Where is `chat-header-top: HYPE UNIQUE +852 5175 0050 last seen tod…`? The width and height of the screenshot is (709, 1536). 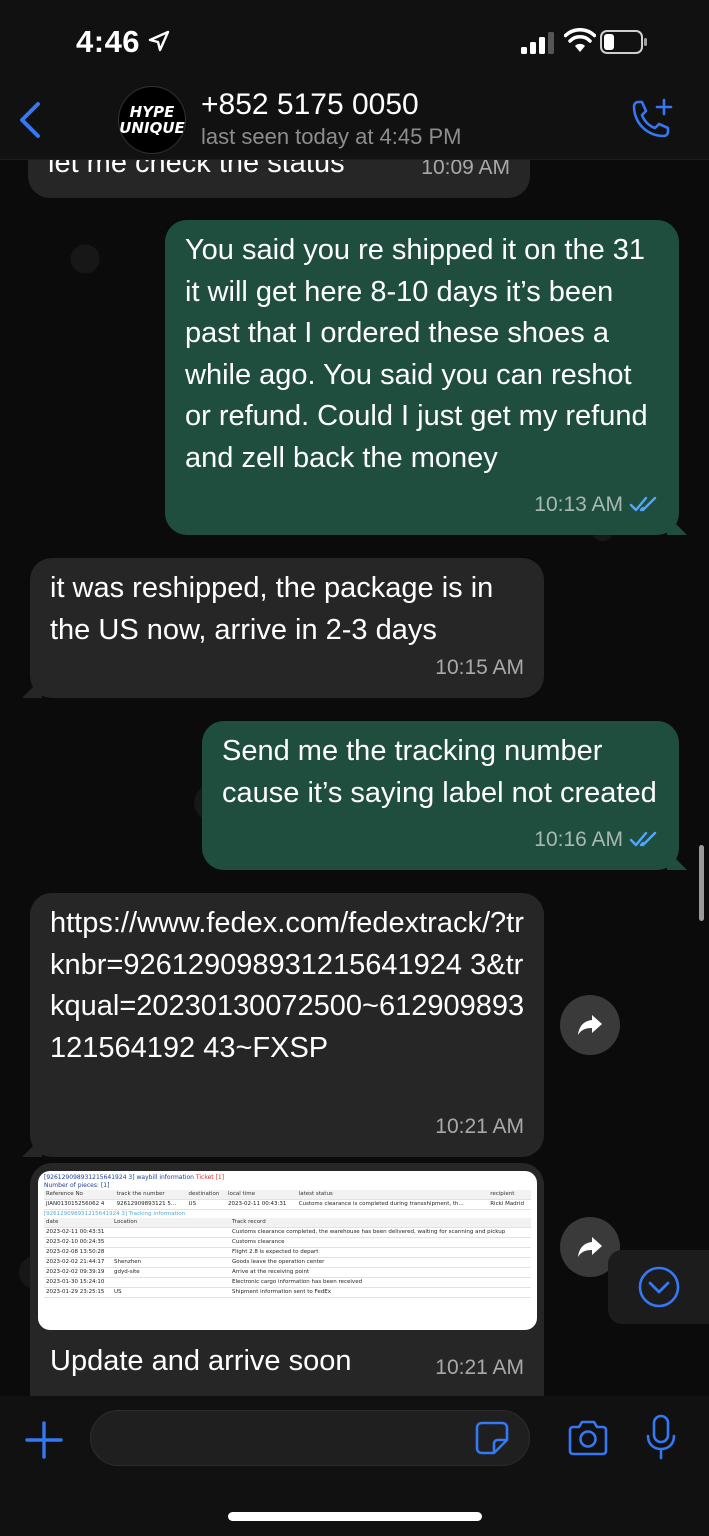 chat-header-top: HYPE UNIQUE +852 5175 0050 last seen tod… is located at coordinates (354, 122).